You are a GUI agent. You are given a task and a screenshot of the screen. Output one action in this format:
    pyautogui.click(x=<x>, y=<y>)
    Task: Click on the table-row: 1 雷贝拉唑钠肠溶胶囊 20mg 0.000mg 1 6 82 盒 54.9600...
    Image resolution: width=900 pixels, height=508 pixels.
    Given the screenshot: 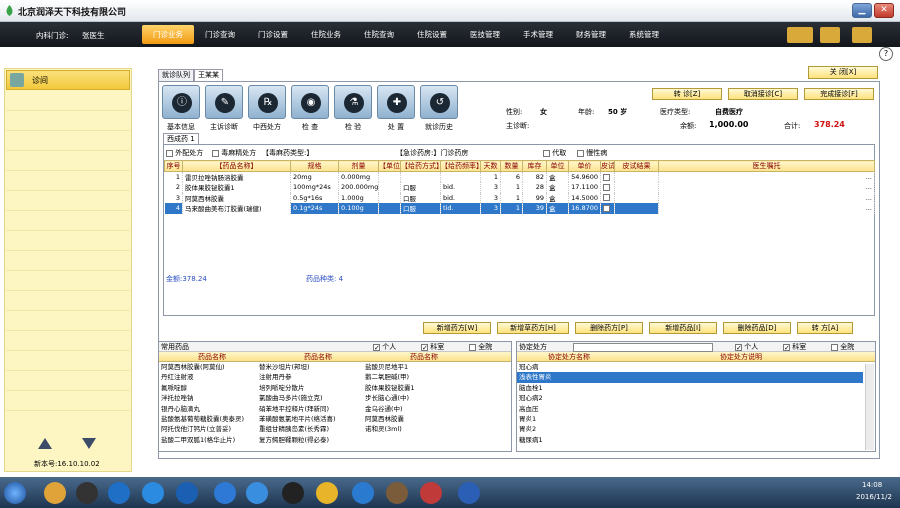 What is the action you would take?
    pyautogui.click(x=519, y=176)
    